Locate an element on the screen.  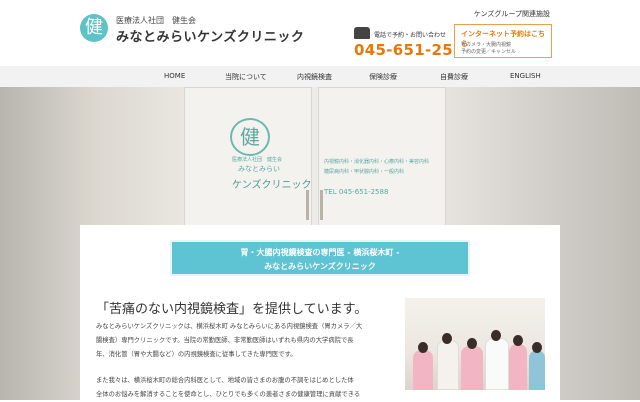
door-sign-subtitle: 医療法人社団 健生会 is located at coordinates (257, 160).